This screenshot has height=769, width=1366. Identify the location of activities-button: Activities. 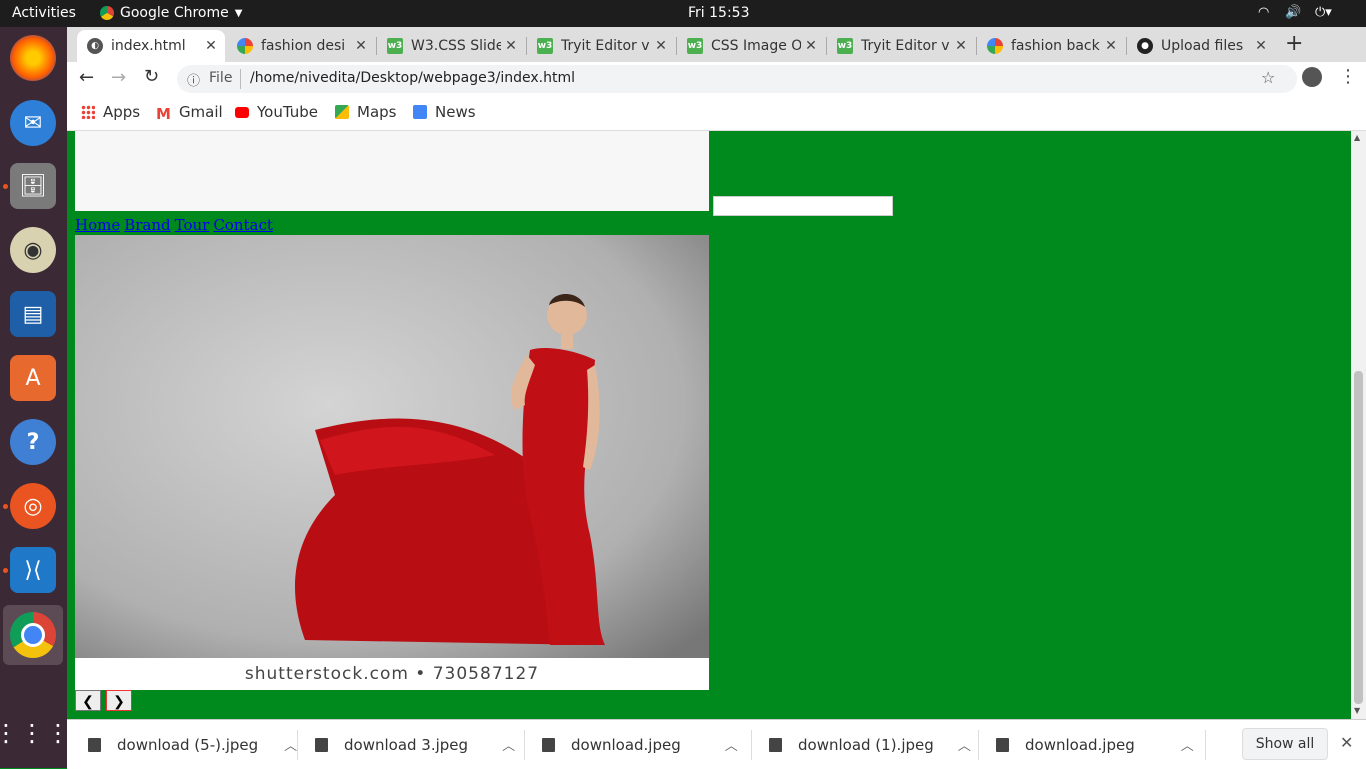
(44, 13).